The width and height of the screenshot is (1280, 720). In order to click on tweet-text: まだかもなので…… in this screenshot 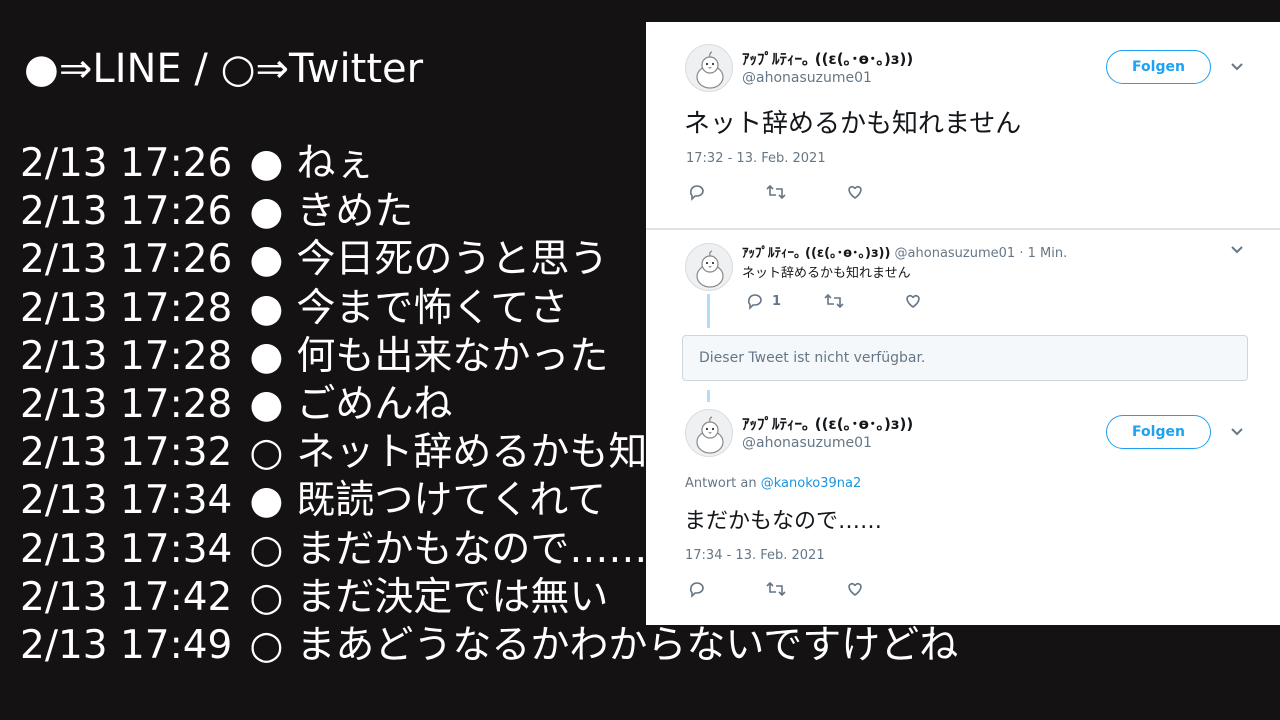, I will do `click(783, 521)`.